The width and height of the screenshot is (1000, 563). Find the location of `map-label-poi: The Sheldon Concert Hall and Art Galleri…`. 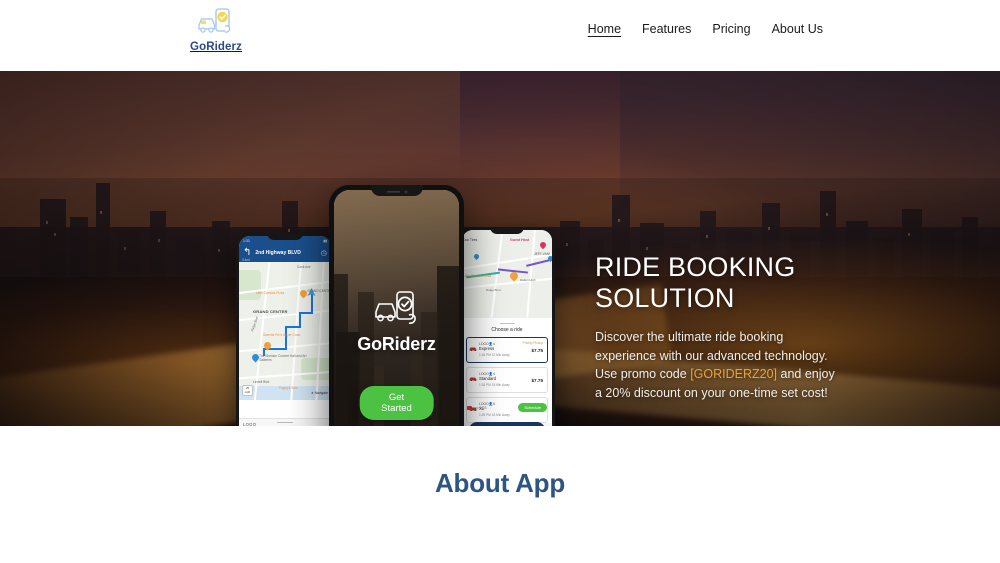

map-label-poi: The Sheldon Concert Hall and Art Galleri… is located at coordinates (283, 358).